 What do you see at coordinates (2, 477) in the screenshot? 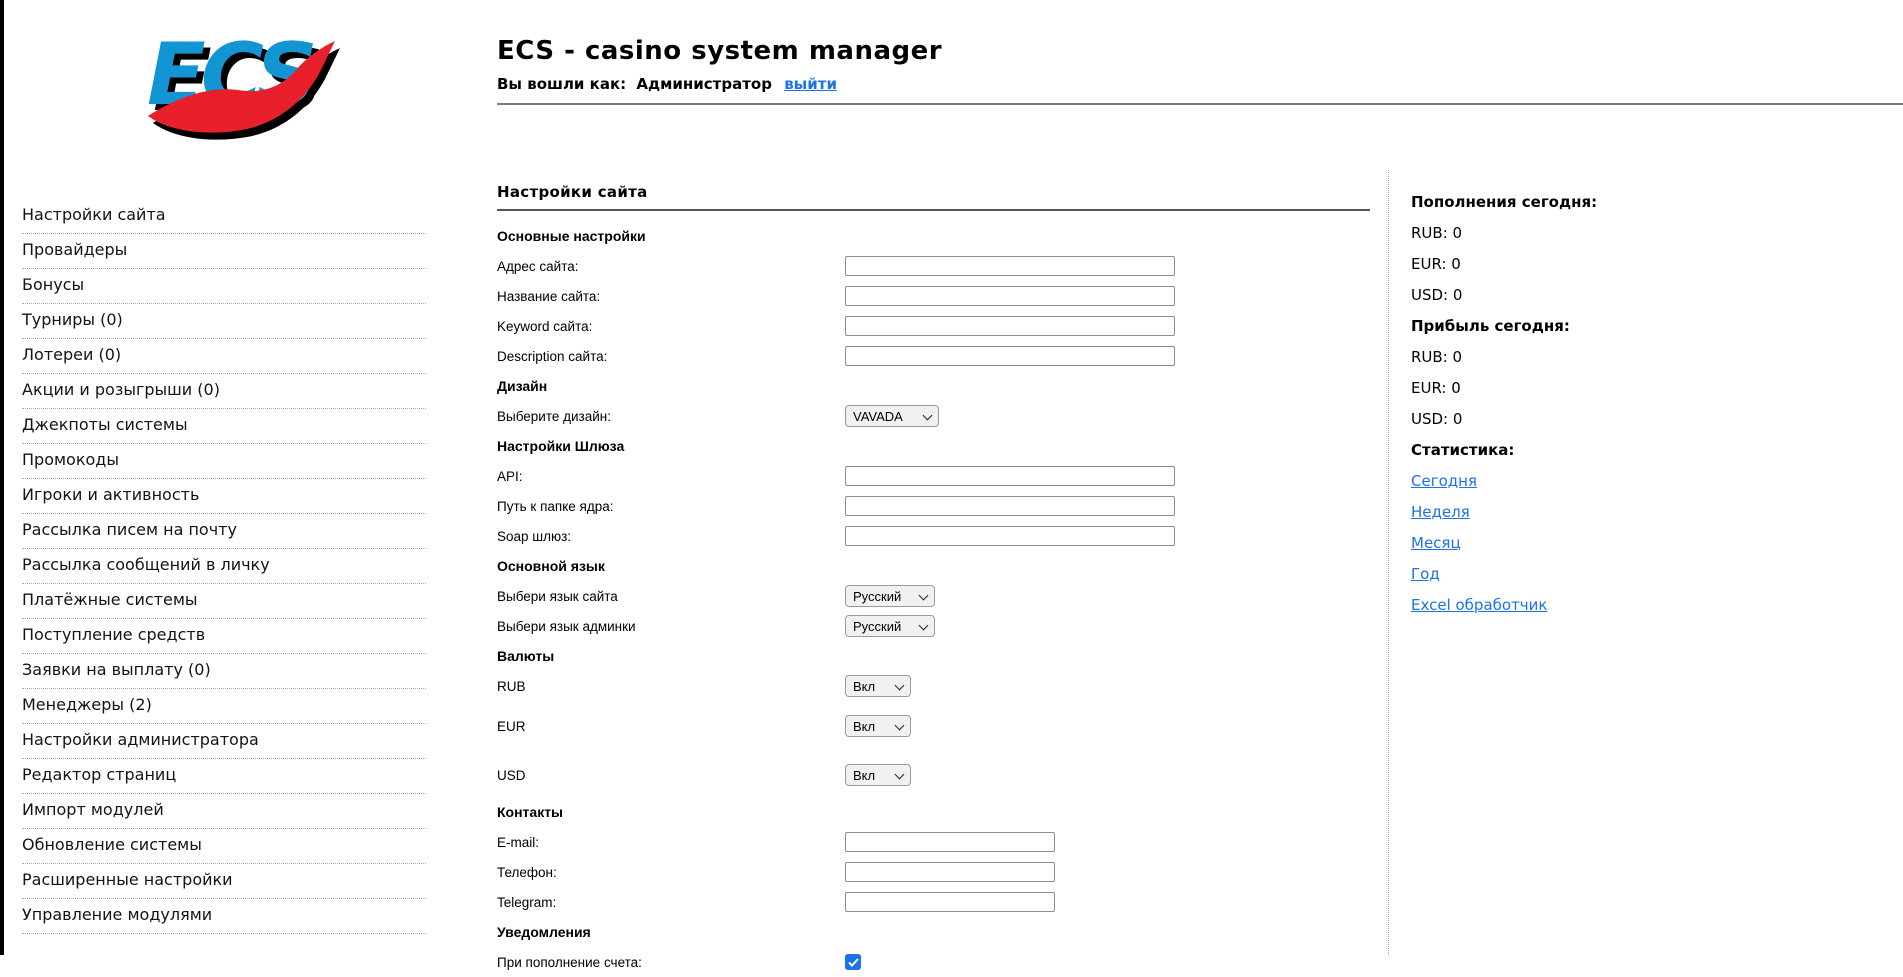
I see `page-left-border` at bounding box center [2, 477].